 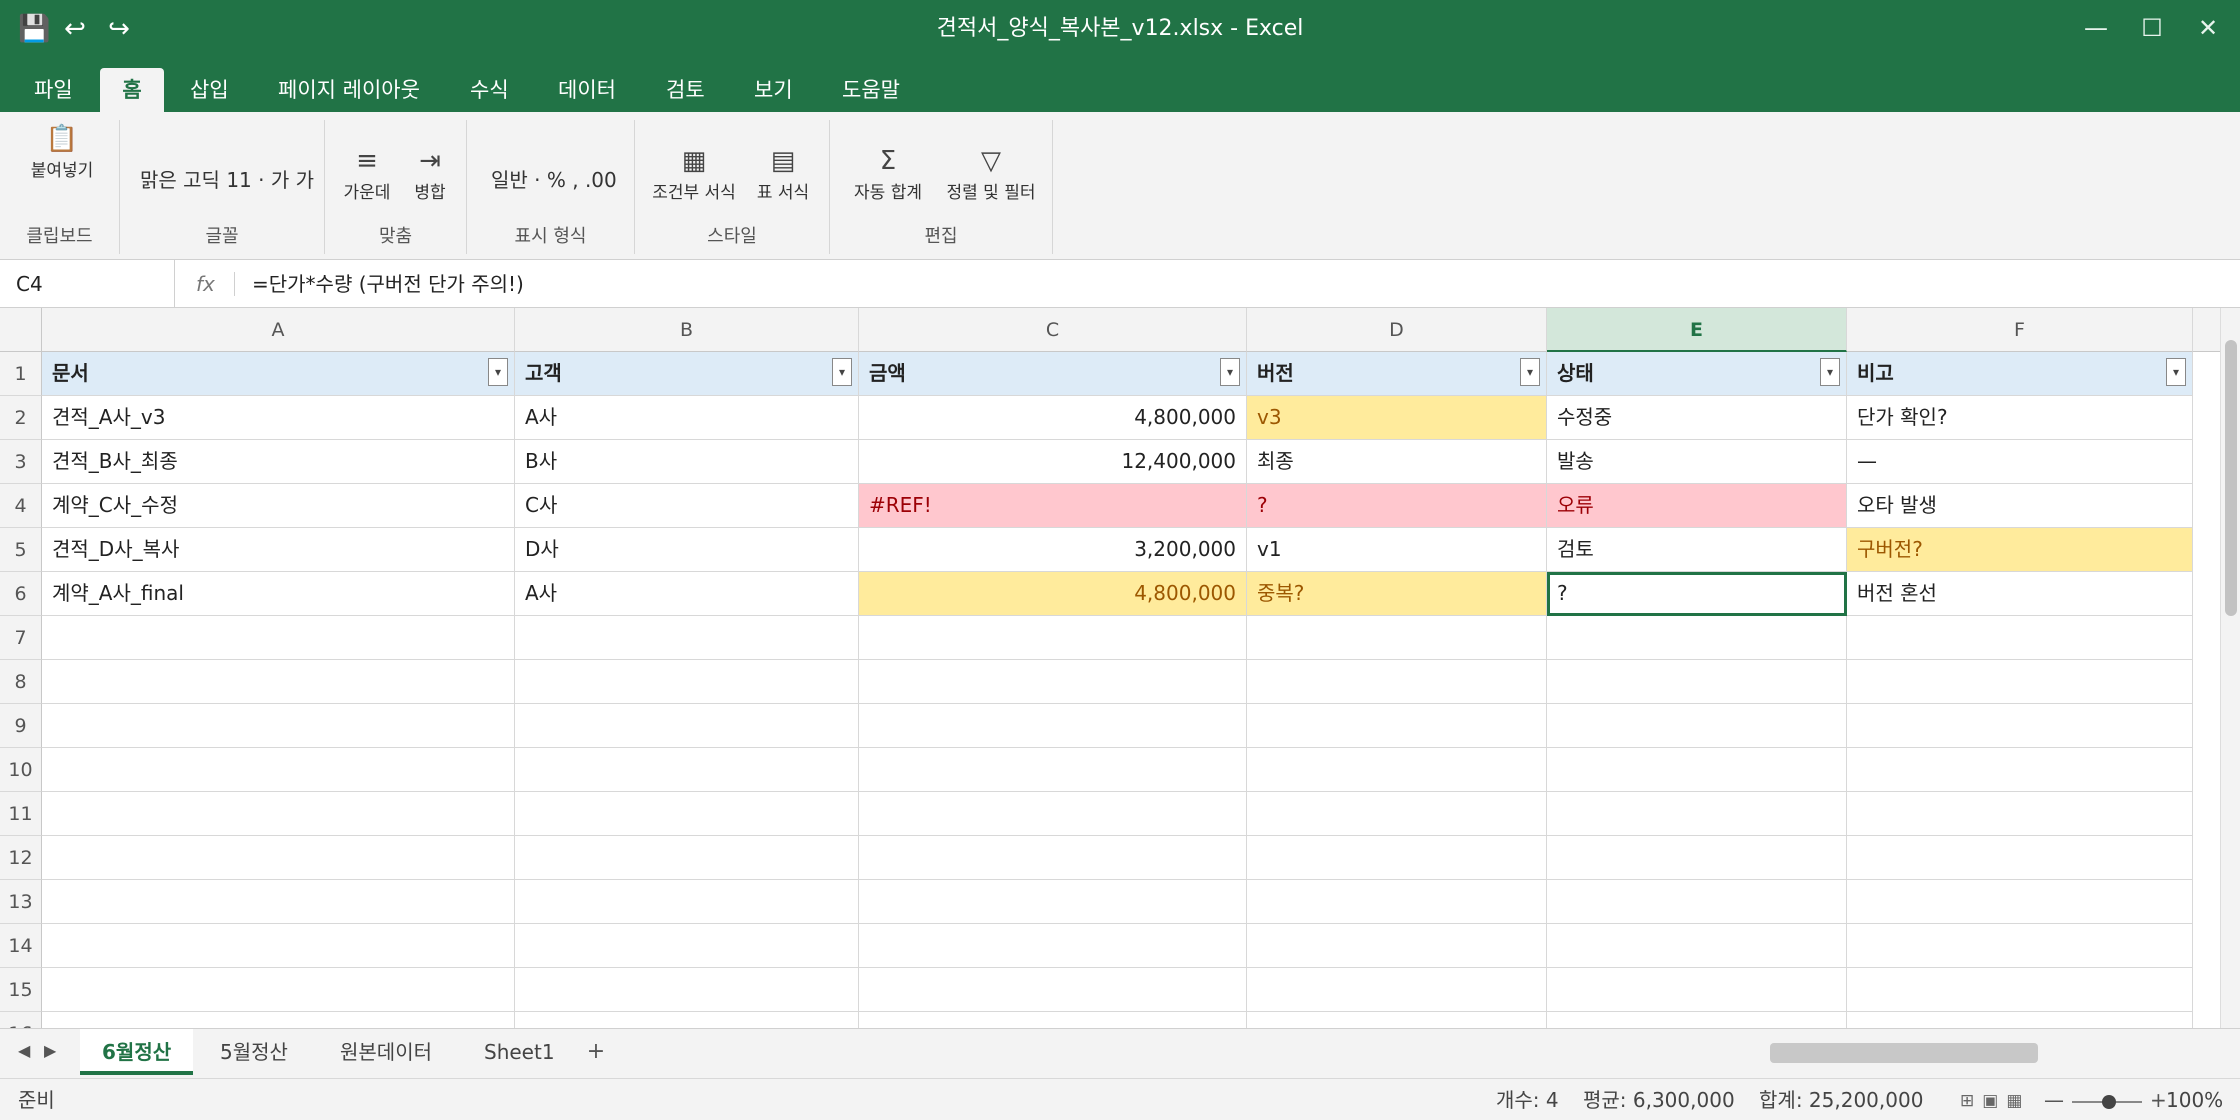 What do you see at coordinates (1697, 506) in the screenshot?
I see `cell-e4: 오류` at bounding box center [1697, 506].